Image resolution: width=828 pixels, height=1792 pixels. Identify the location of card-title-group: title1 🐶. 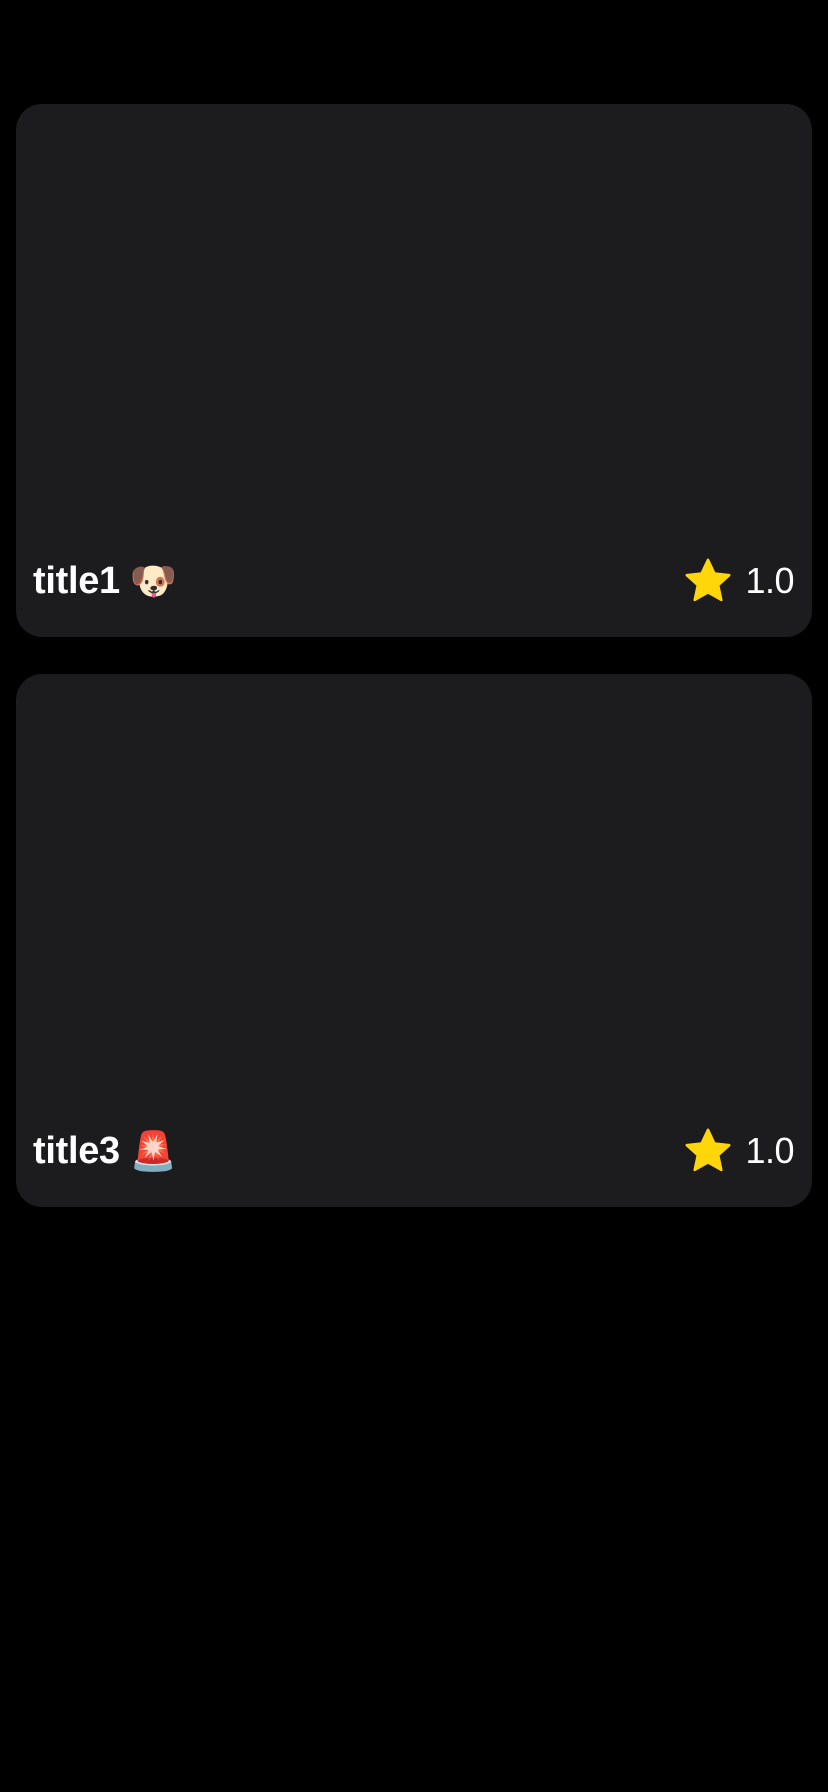
(105, 581).